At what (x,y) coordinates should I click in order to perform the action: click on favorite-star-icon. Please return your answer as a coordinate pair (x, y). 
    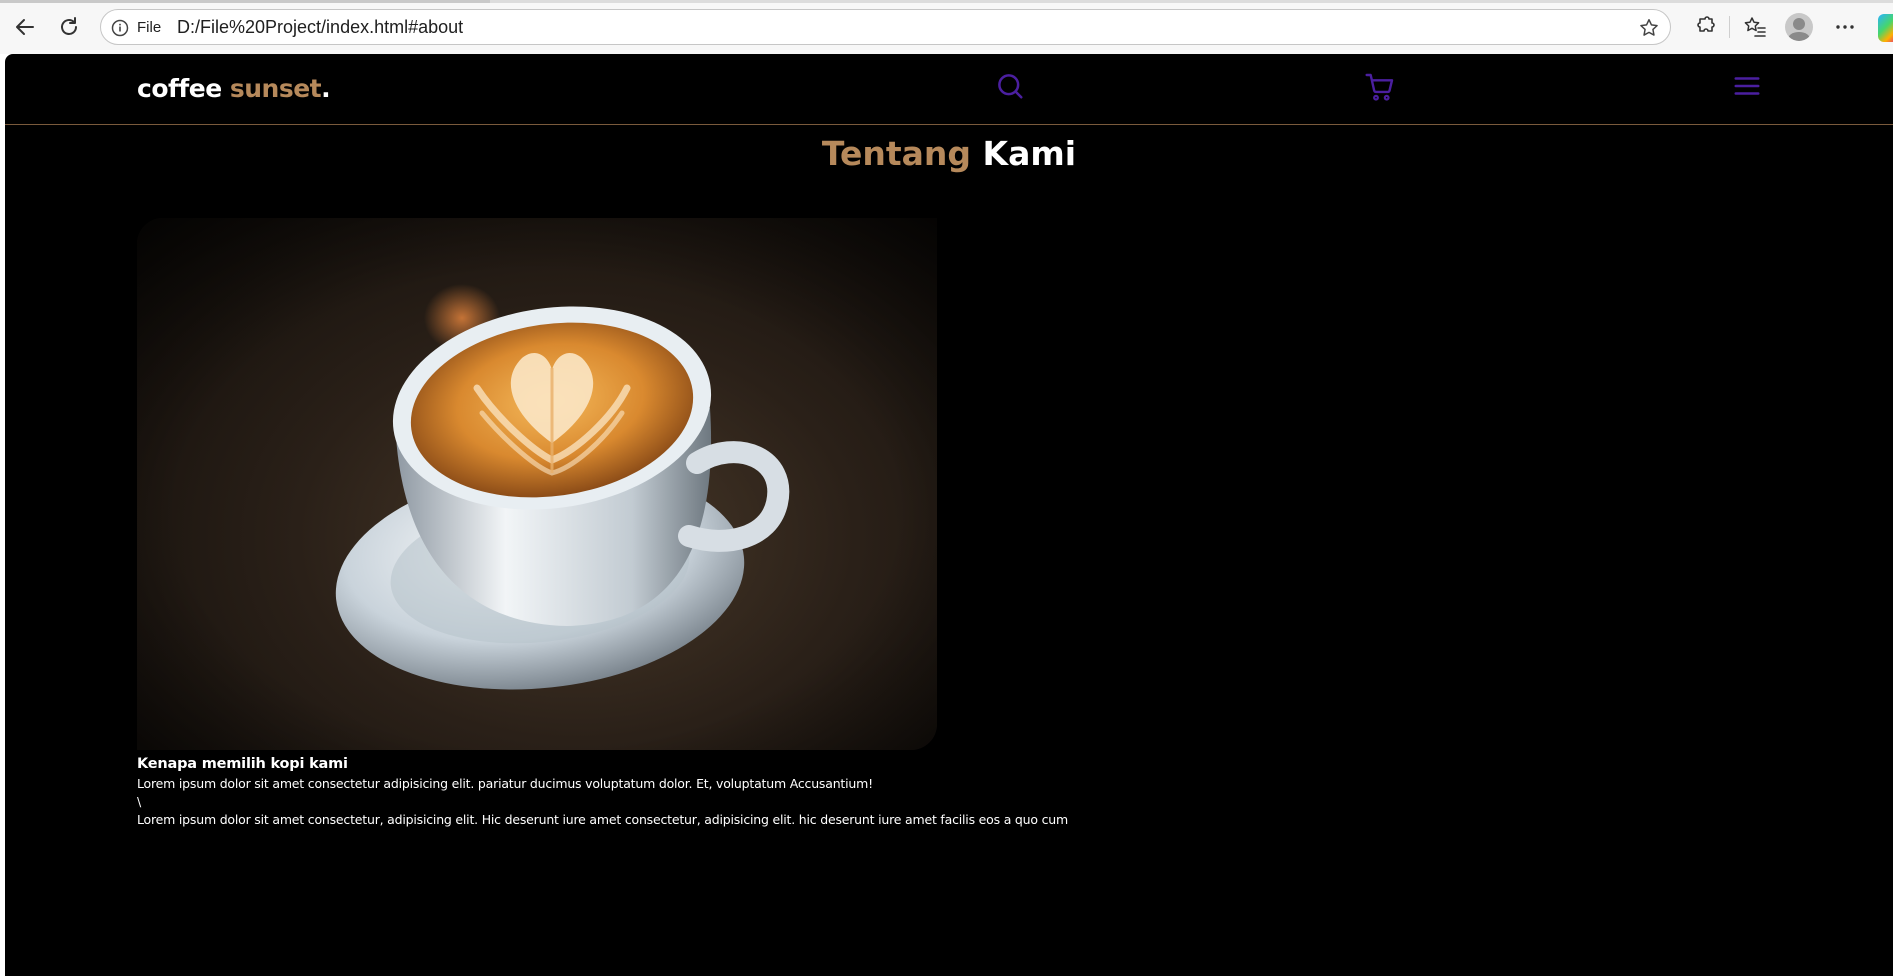
    Looking at the image, I should click on (1649, 28).